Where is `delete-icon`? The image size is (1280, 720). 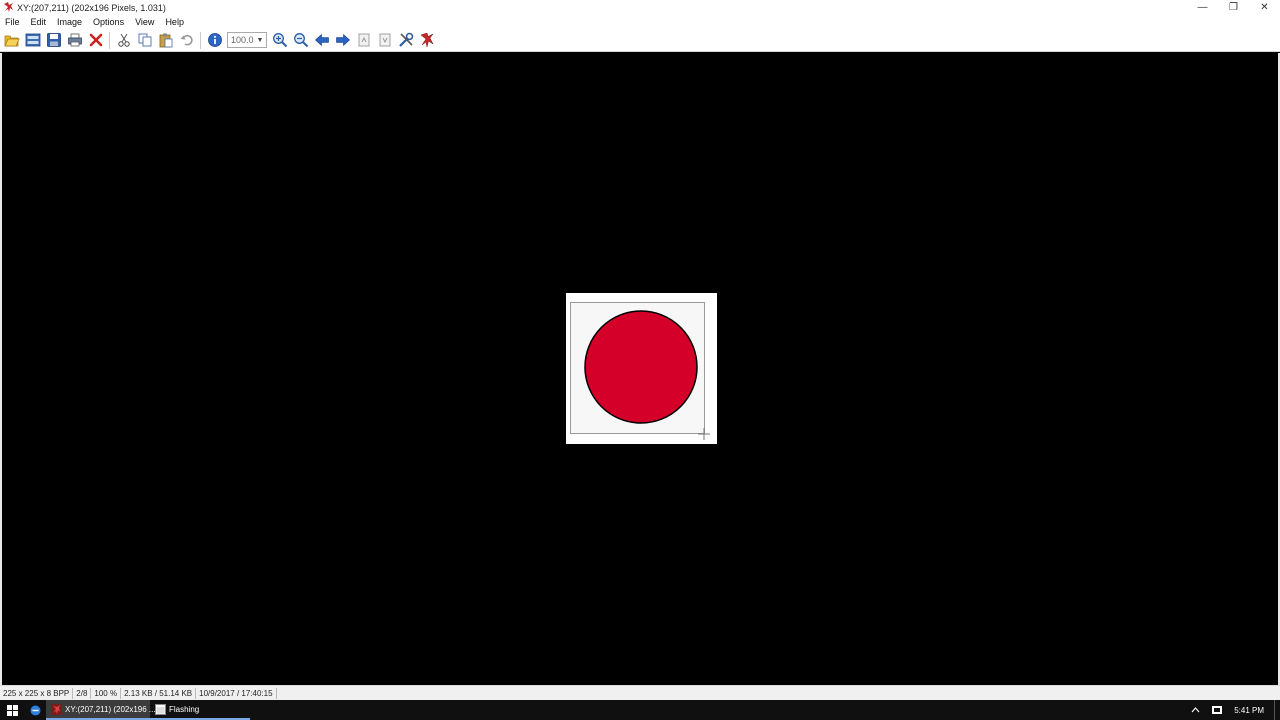 delete-icon is located at coordinates (95, 40).